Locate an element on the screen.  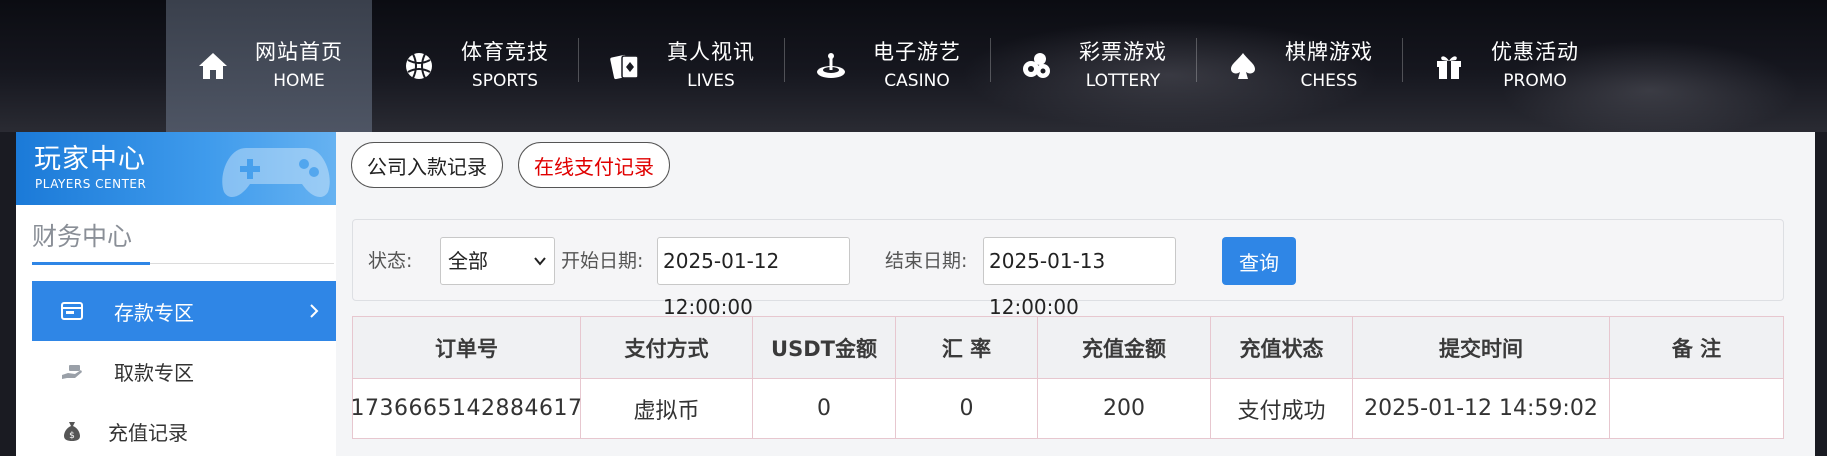
column-header: 充值状态 is located at coordinates (1282, 347).